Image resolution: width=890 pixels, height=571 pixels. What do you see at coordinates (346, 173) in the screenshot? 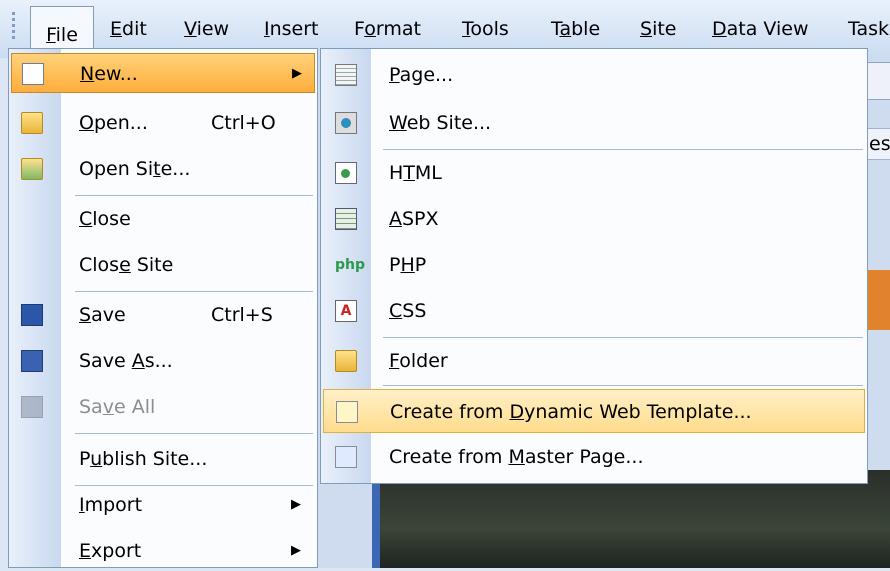
I see `html-file-icon` at bounding box center [346, 173].